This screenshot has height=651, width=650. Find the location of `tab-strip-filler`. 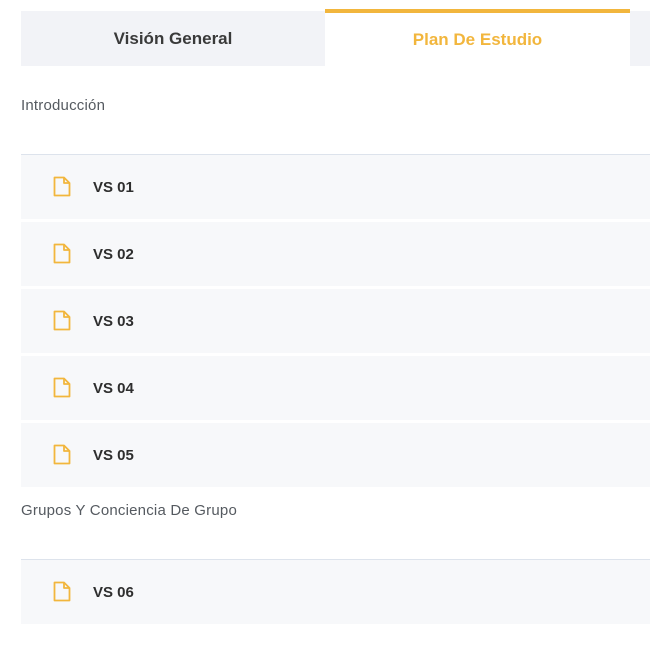

tab-strip-filler is located at coordinates (640, 38).